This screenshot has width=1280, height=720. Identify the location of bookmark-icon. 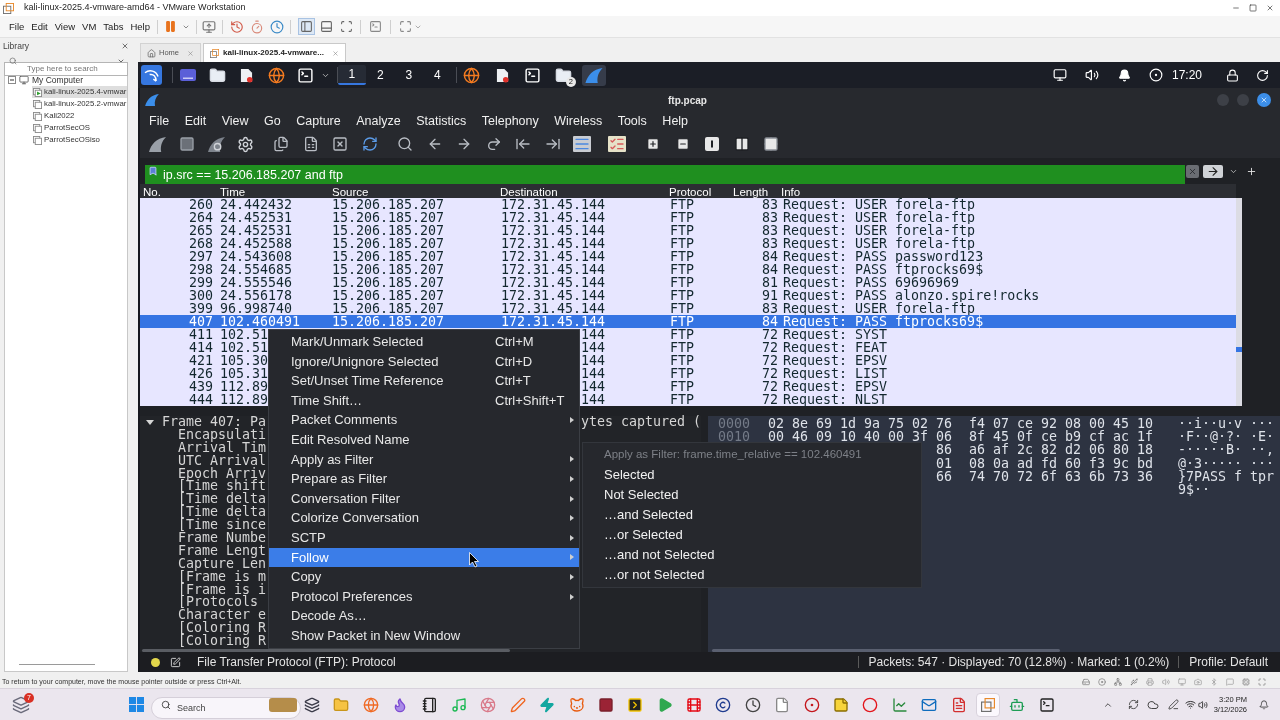
(153, 171).